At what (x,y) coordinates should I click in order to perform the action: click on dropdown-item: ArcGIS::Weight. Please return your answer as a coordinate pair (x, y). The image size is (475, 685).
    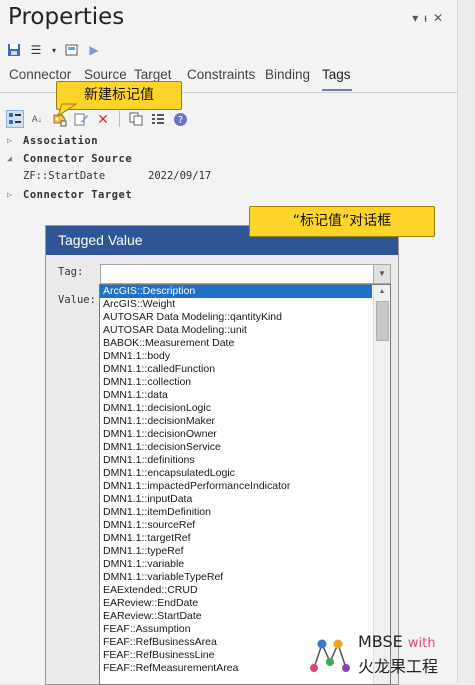
    Looking at the image, I should click on (236, 304).